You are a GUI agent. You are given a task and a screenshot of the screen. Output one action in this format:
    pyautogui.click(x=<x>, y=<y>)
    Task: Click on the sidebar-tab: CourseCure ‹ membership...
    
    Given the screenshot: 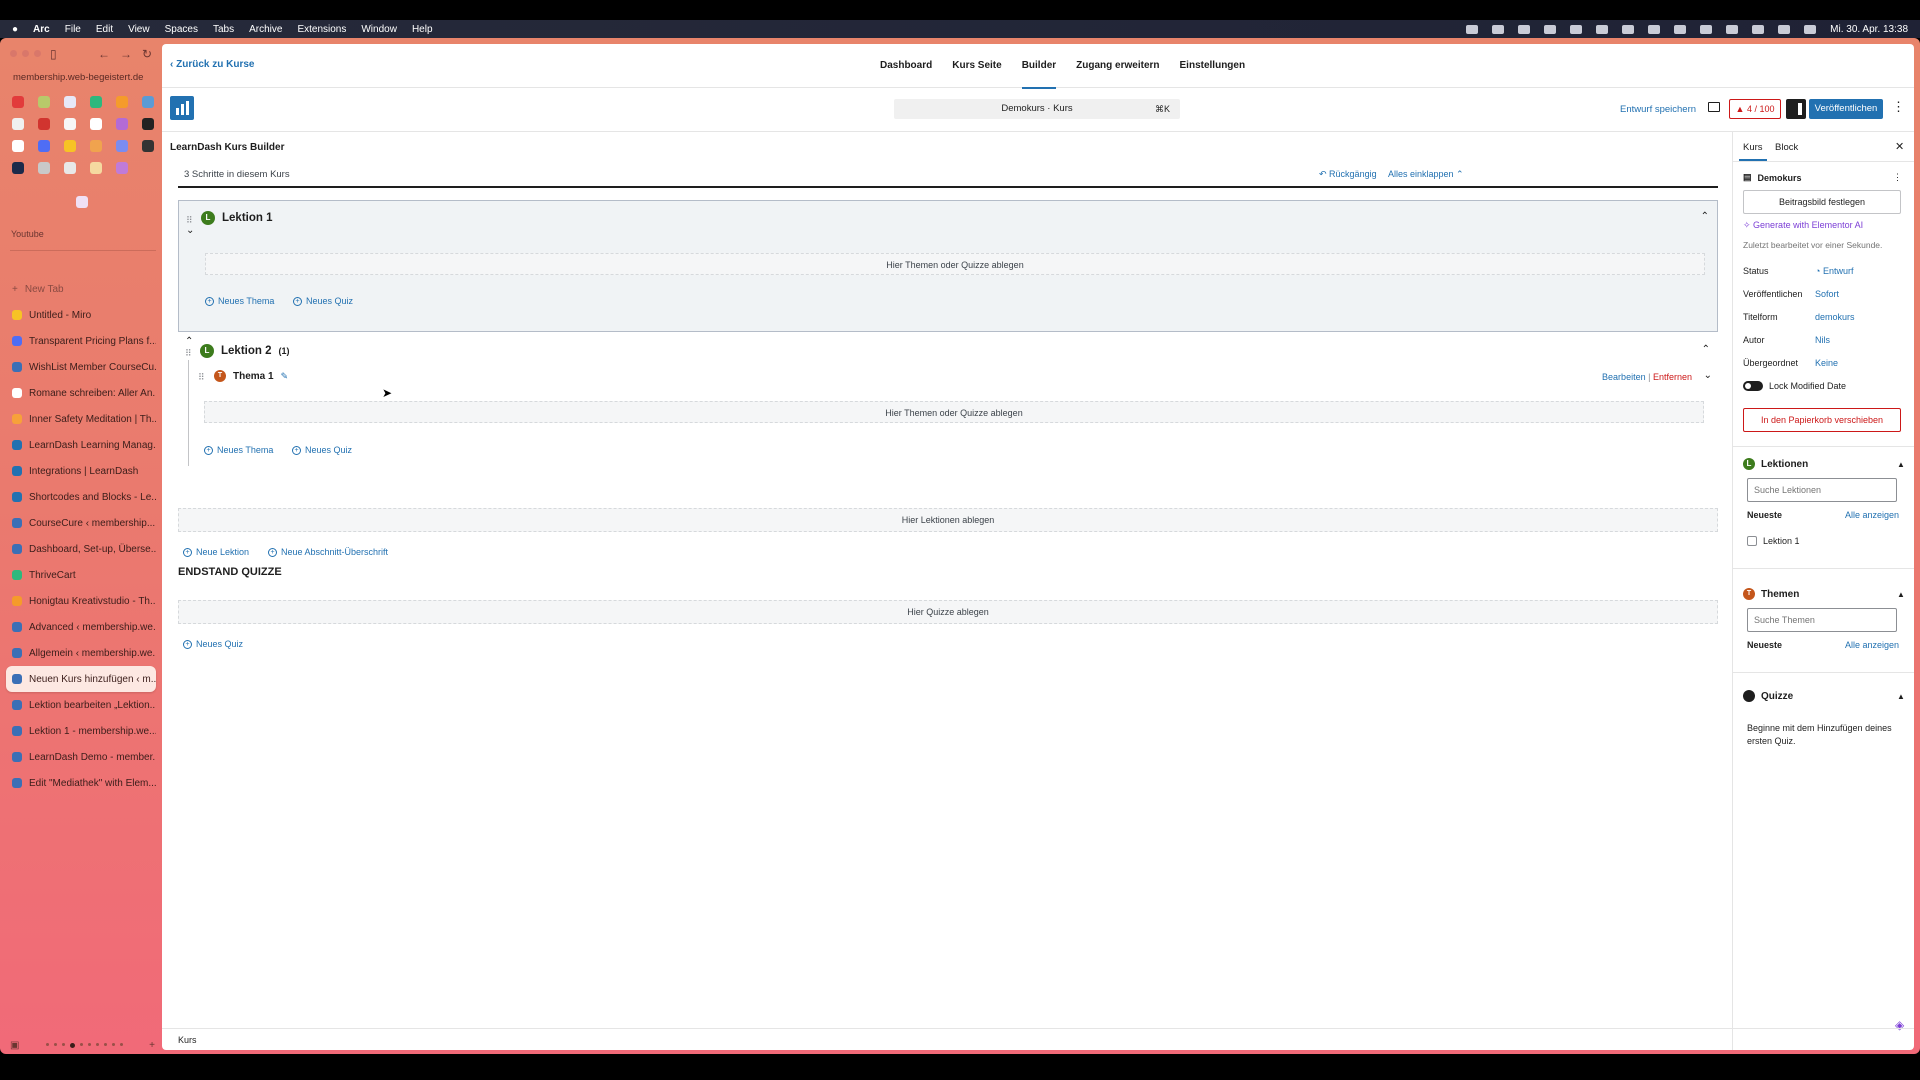 What is the action you would take?
    pyautogui.click(x=81, y=523)
    